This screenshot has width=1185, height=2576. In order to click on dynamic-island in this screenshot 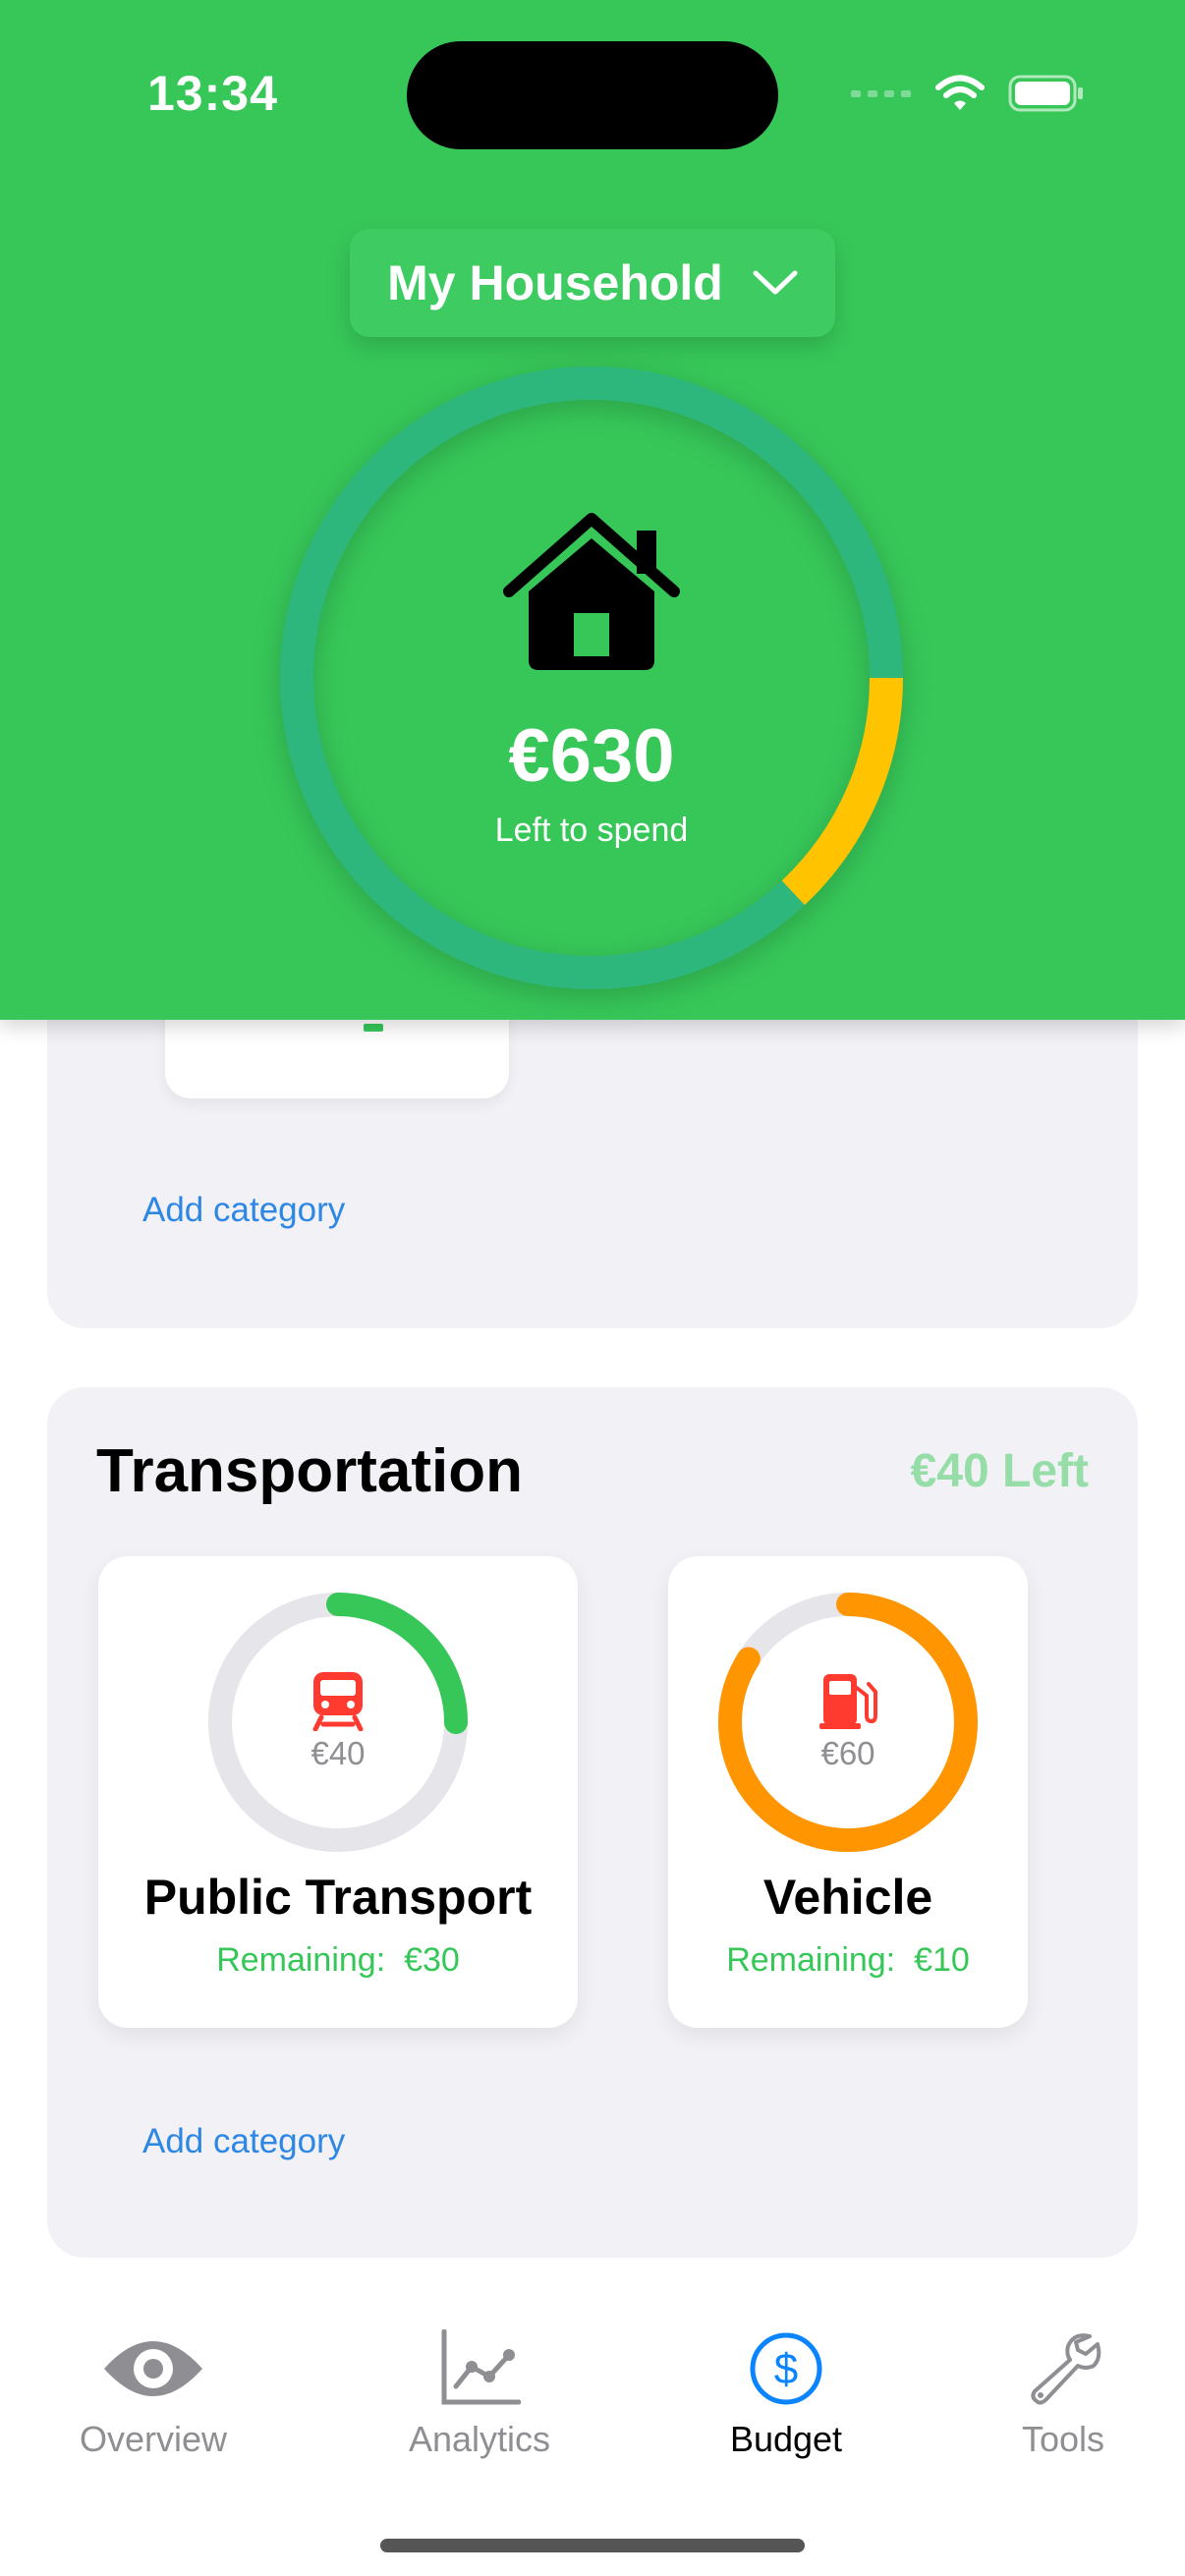, I will do `click(592, 95)`.